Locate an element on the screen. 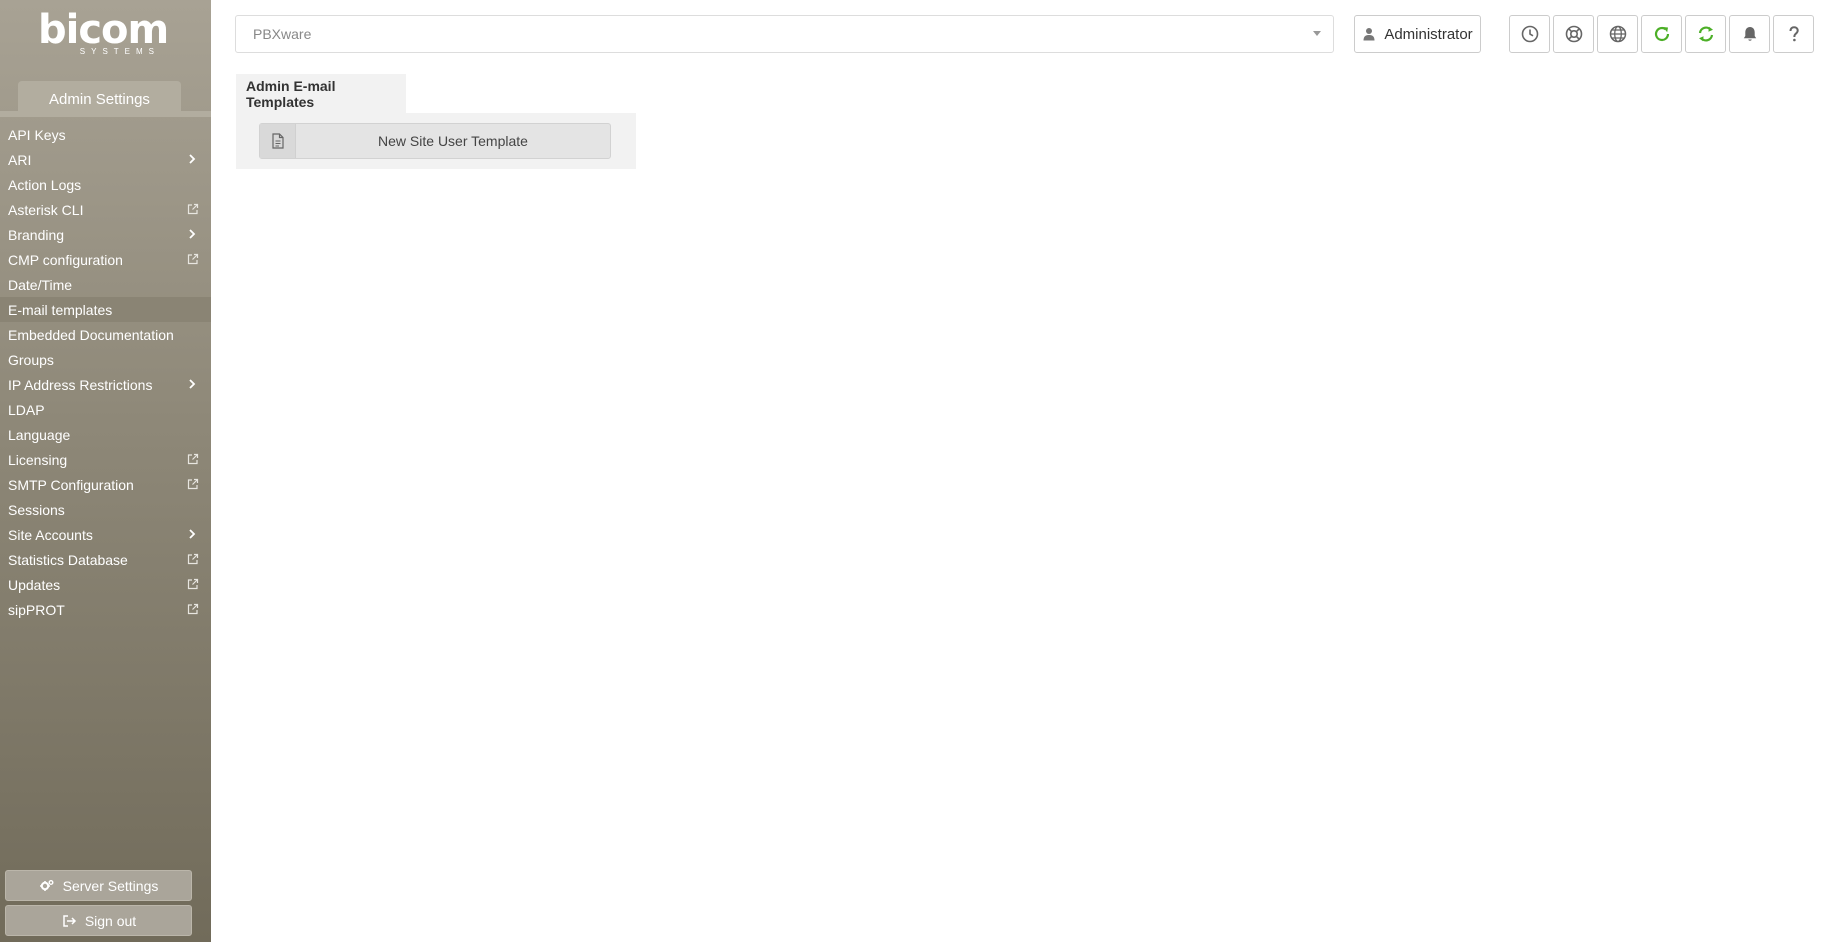 This screenshot has width=1829, height=942. sidebar-item-cmp-configuration: CMP configuration is located at coordinates (105, 259).